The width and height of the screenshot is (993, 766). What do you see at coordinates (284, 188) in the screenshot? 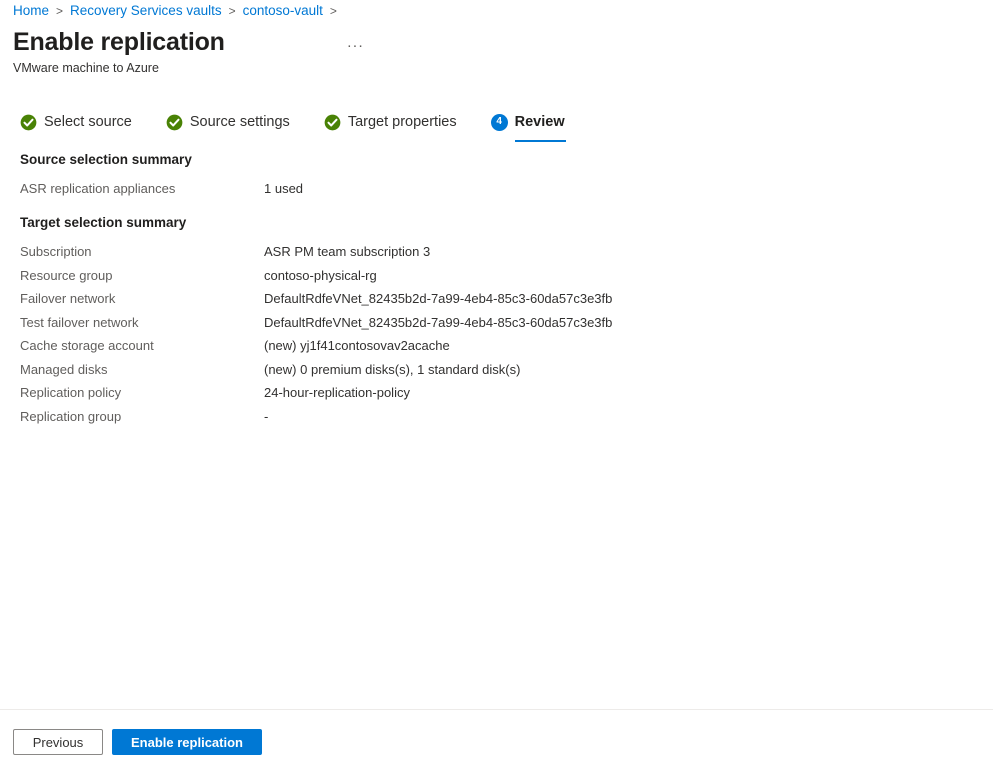
I see `summary-value: 1 used` at bounding box center [284, 188].